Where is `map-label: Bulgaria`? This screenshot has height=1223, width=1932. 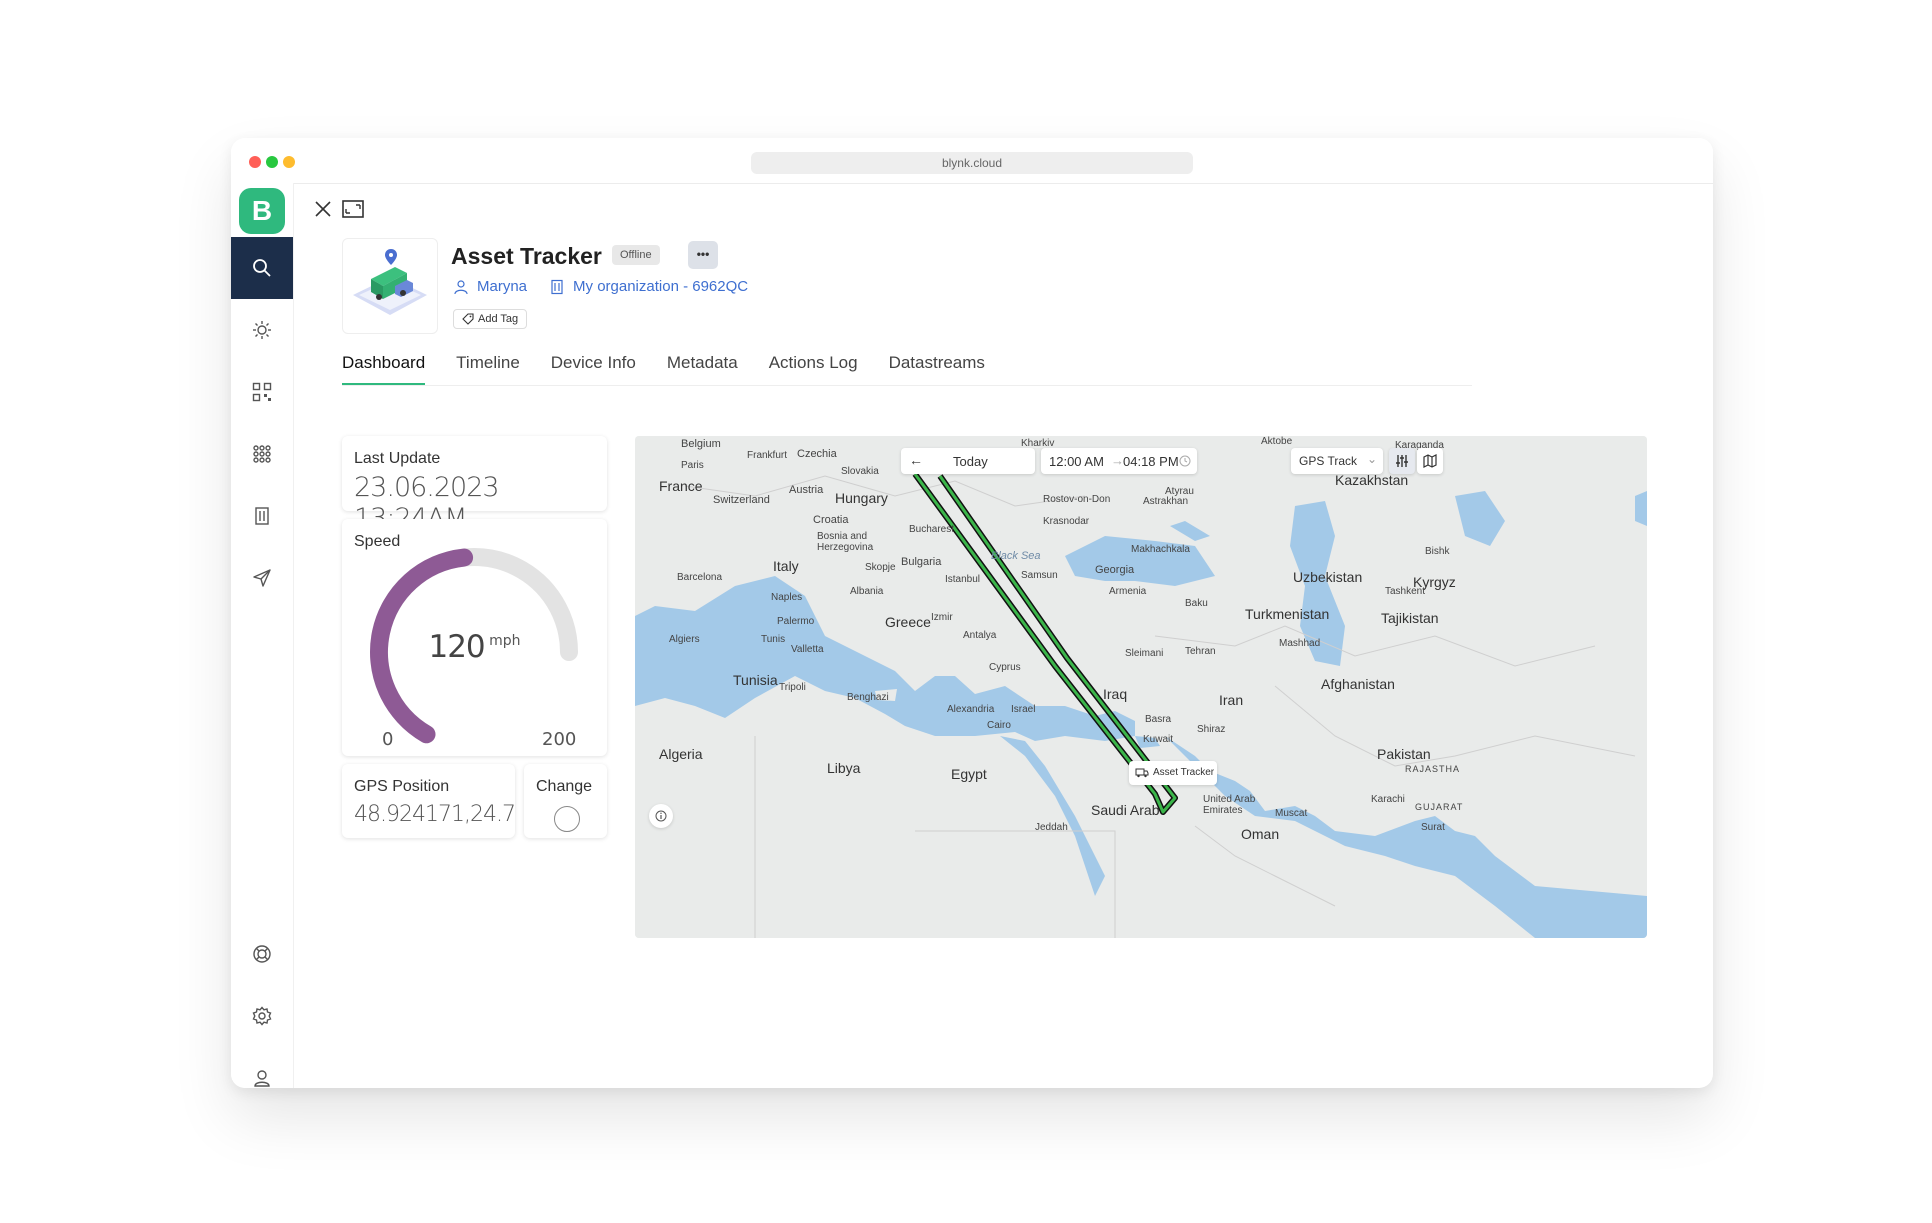 map-label: Bulgaria is located at coordinates (921, 562).